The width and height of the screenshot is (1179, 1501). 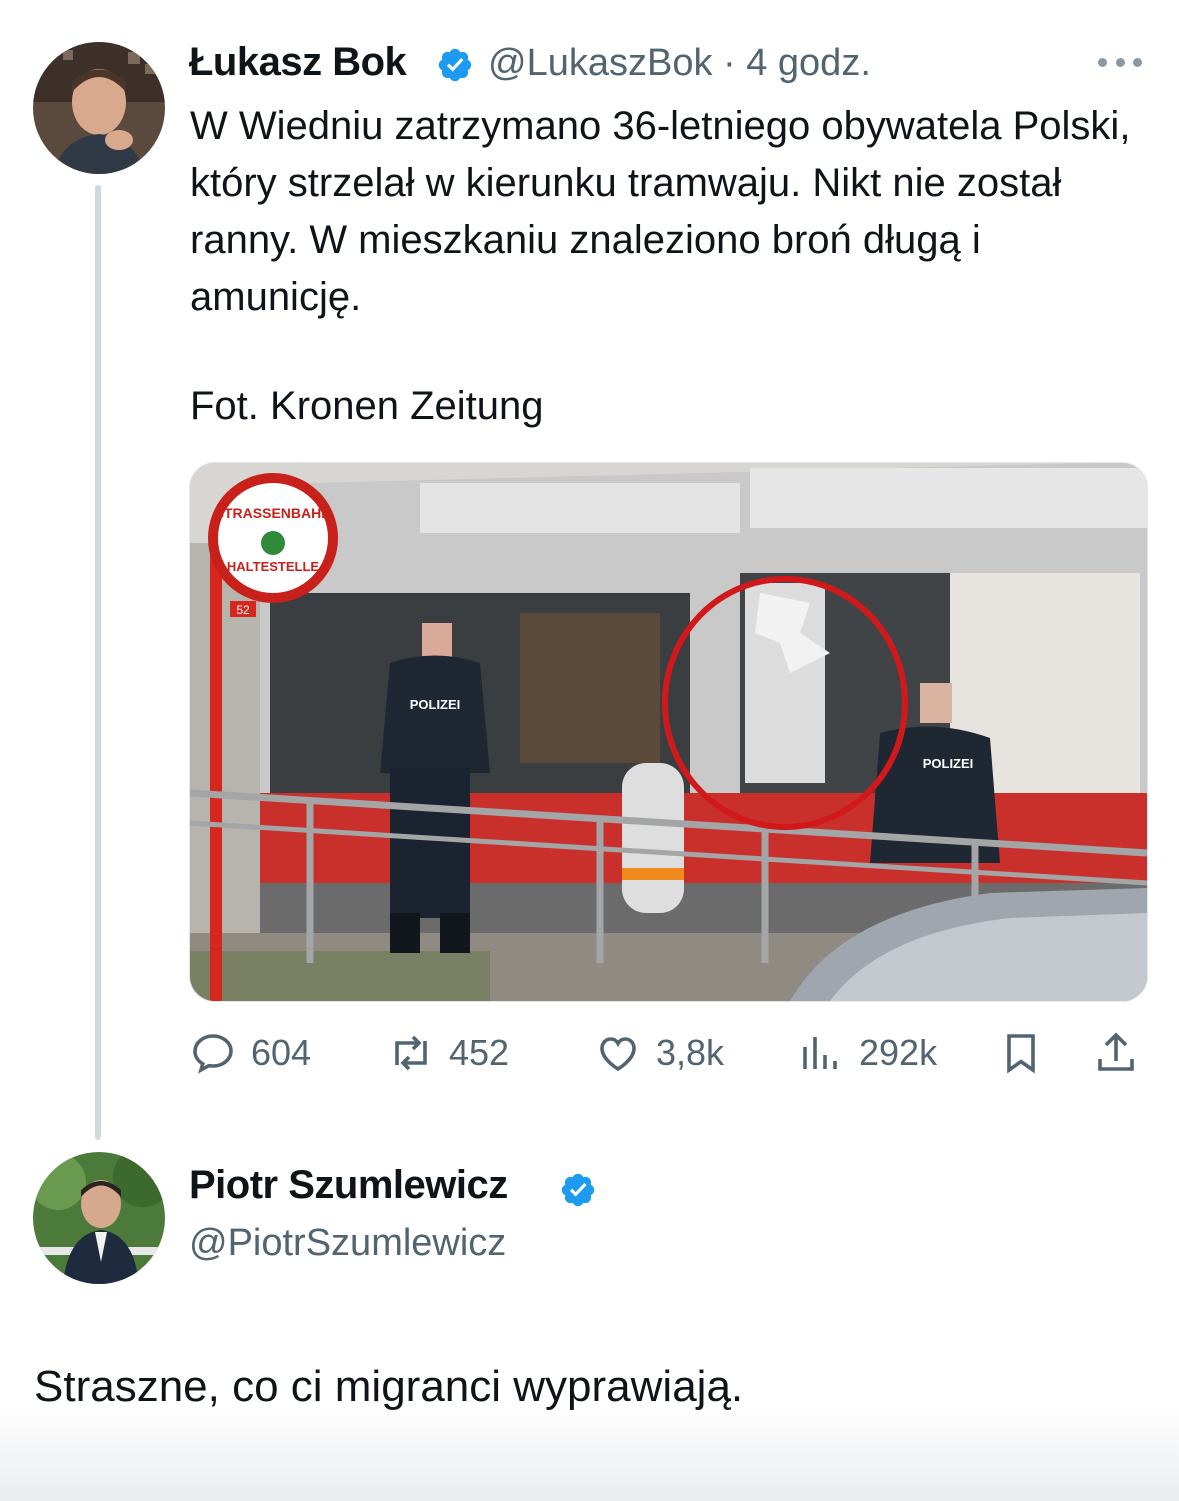 I want to click on author-name: Łukasz Bok, so click(x=298, y=62).